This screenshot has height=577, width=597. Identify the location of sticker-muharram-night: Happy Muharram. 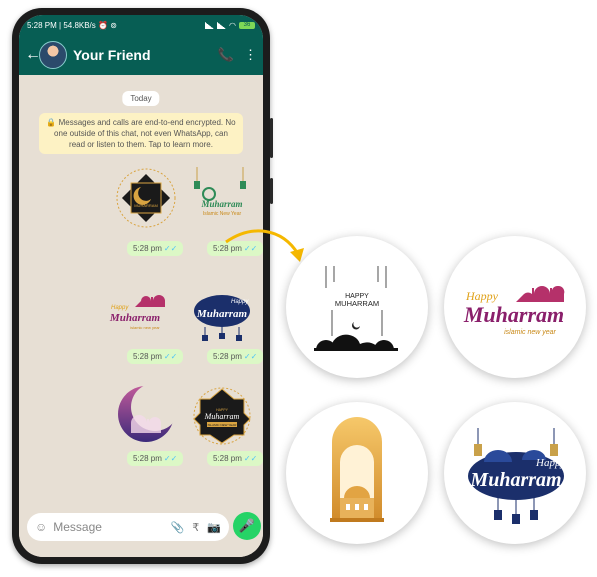
(516, 476).